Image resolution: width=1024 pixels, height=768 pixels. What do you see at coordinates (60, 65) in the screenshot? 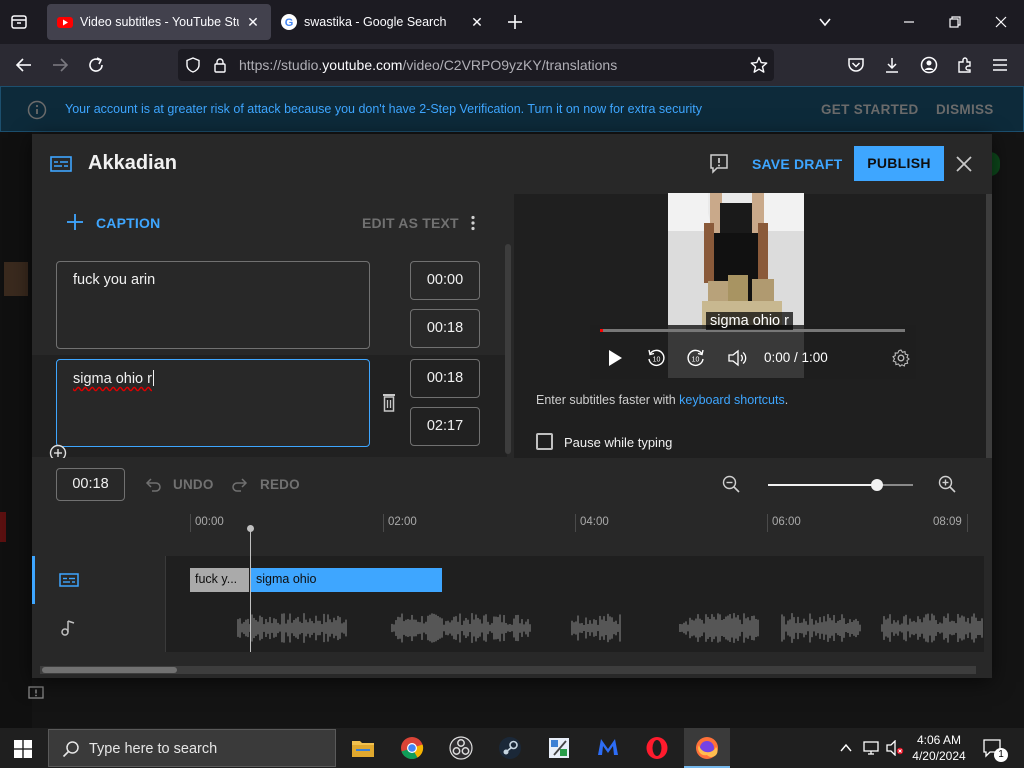
I see `forward-icon` at bounding box center [60, 65].